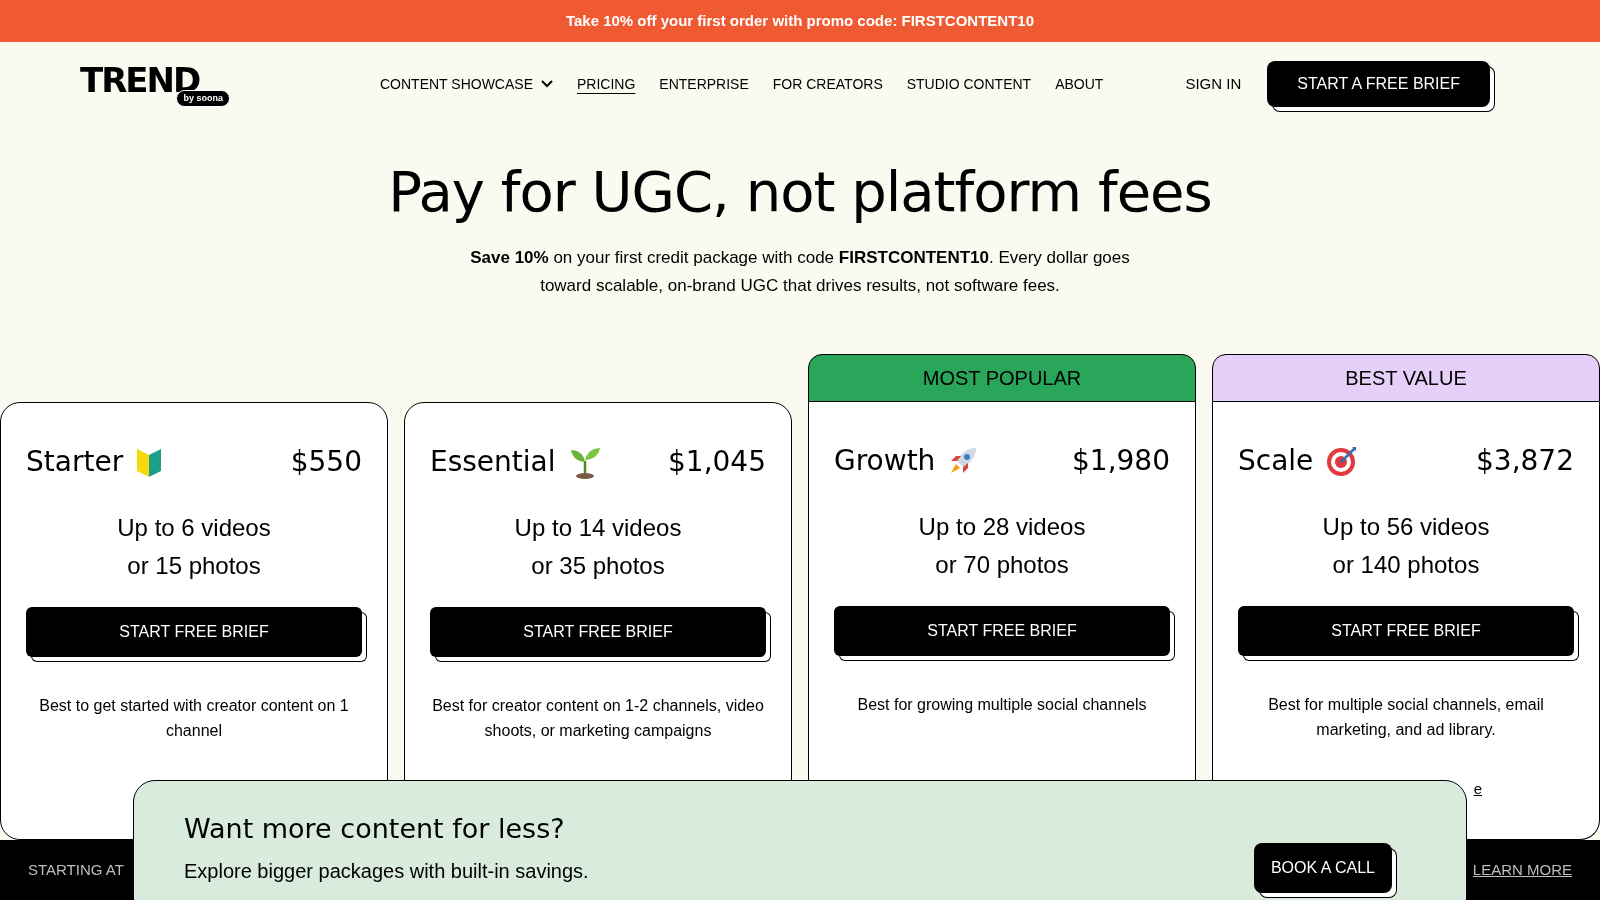  Describe the element at coordinates (194, 566) in the screenshot. I see `plan-feature: or 15 photos` at that location.